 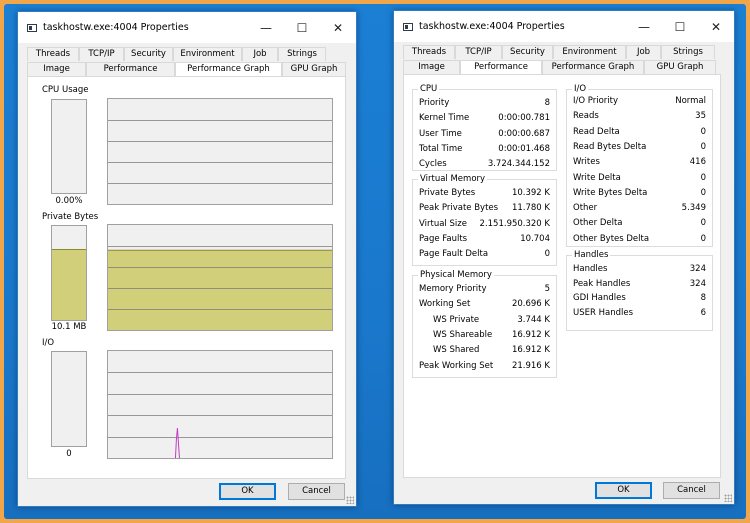 What do you see at coordinates (484, 322) in the screenshot?
I see `info-row: WS Private 3.744 K` at bounding box center [484, 322].